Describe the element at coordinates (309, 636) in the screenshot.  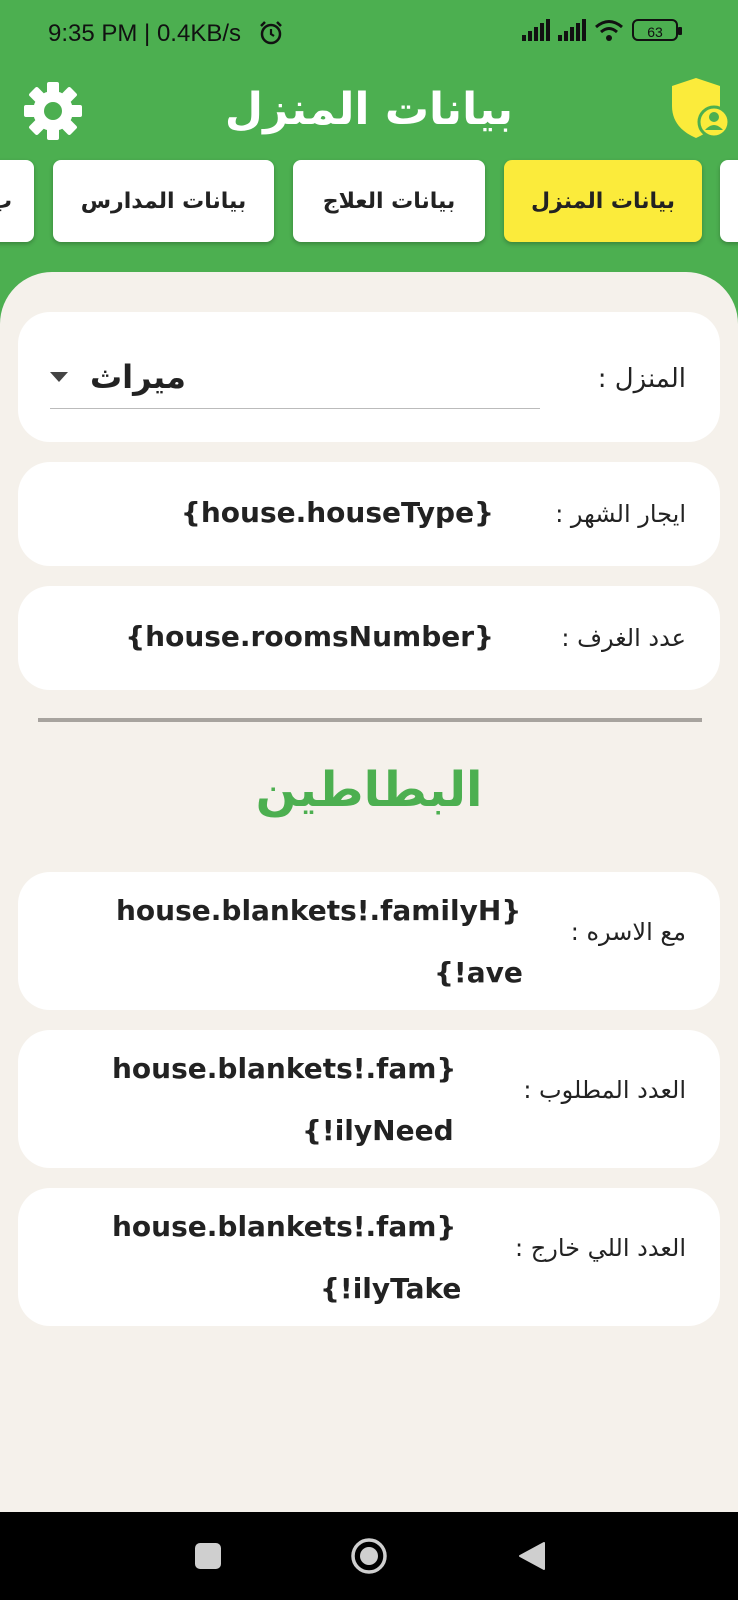
I see `rooms-value: {house.roomsNumber}` at that location.